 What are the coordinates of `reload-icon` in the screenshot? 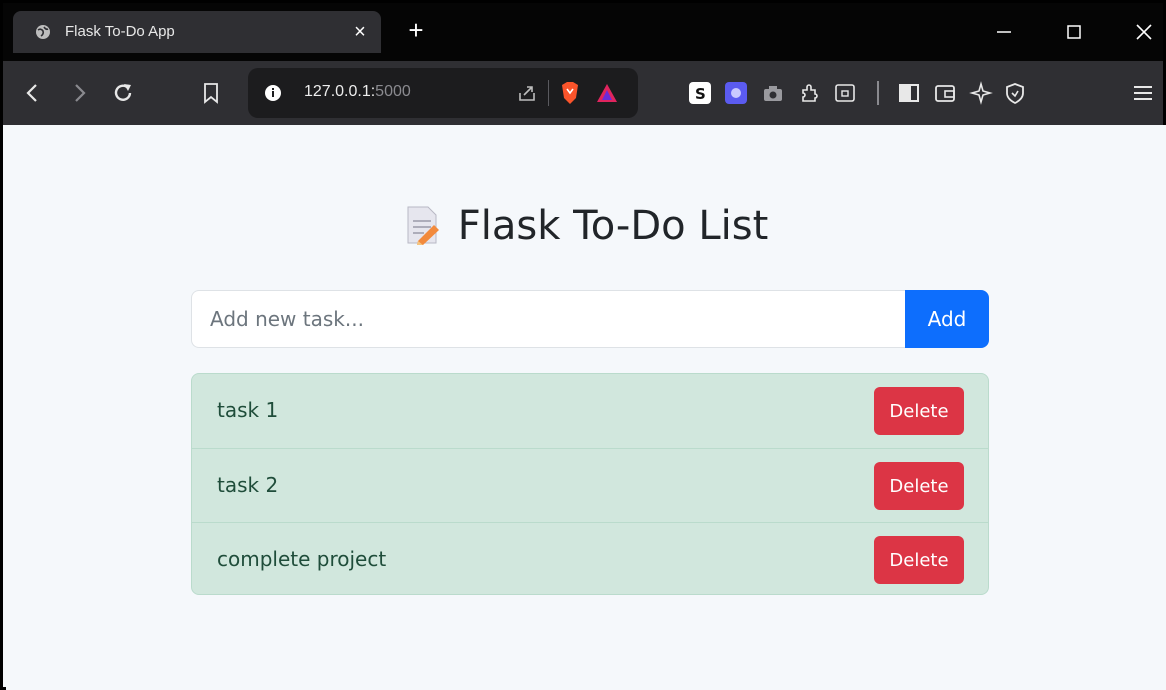 It's located at (123, 93).